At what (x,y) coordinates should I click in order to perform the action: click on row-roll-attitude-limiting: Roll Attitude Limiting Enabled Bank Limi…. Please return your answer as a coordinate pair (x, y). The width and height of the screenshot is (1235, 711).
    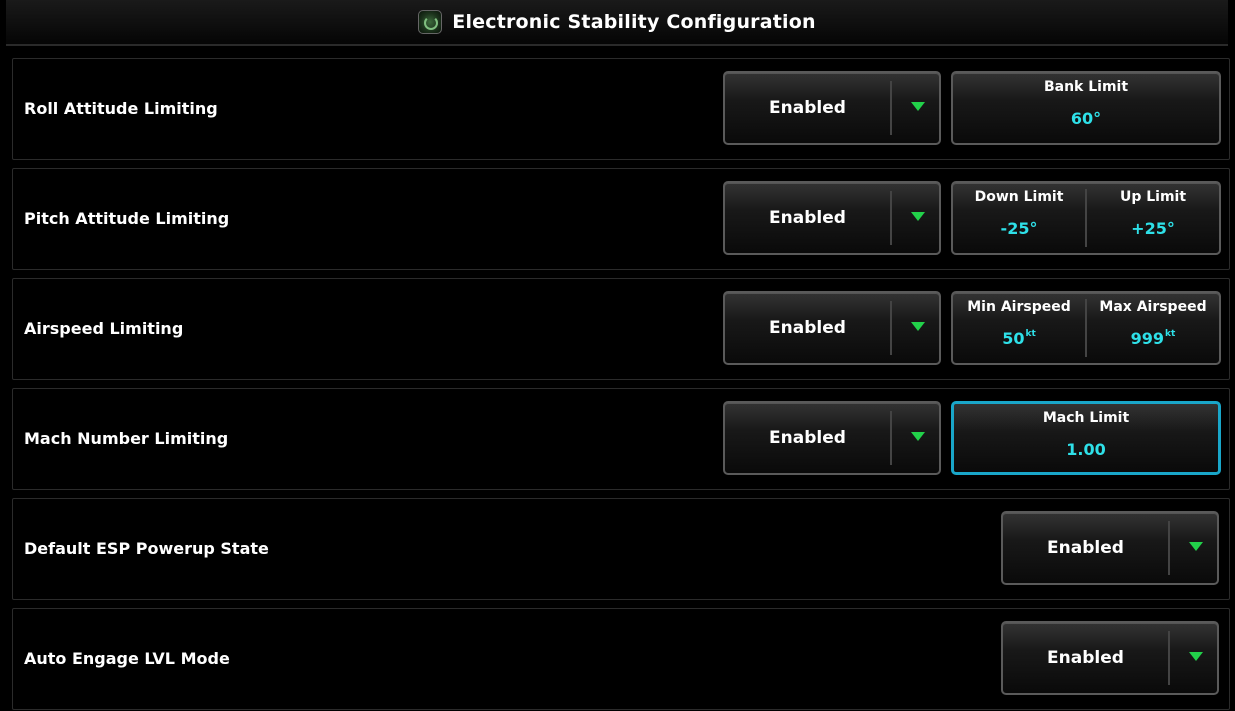
    Looking at the image, I should click on (621, 109).